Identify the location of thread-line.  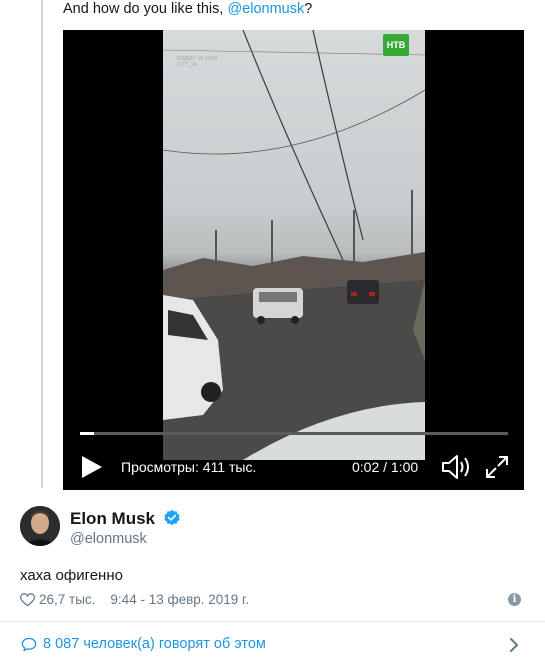
(42, 244).